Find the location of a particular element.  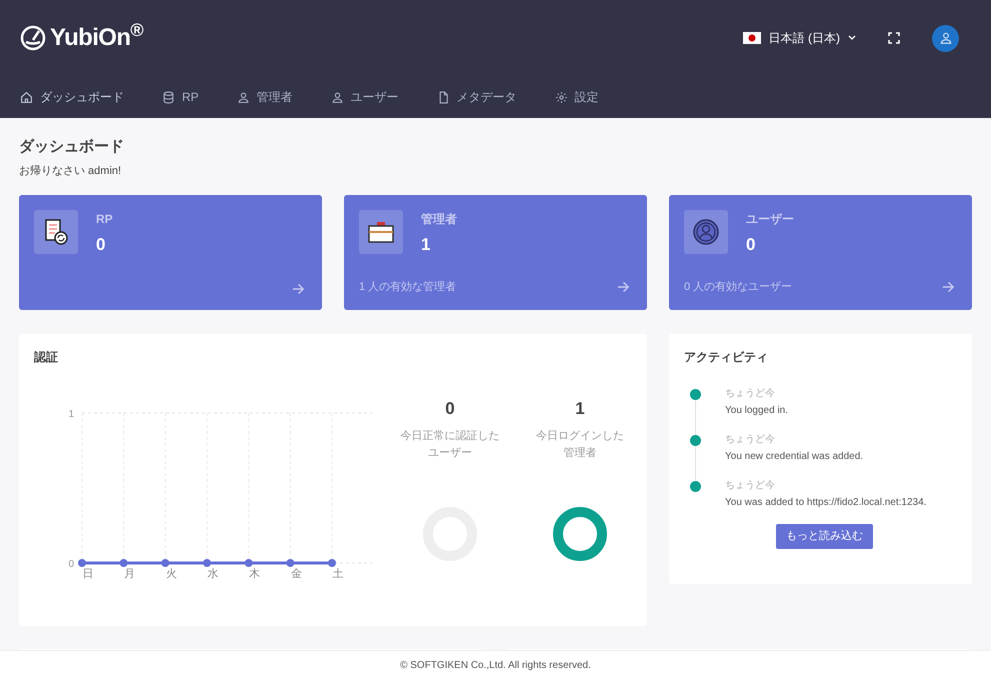

nav-tab: 設定 is located at coordinates (576, 97).